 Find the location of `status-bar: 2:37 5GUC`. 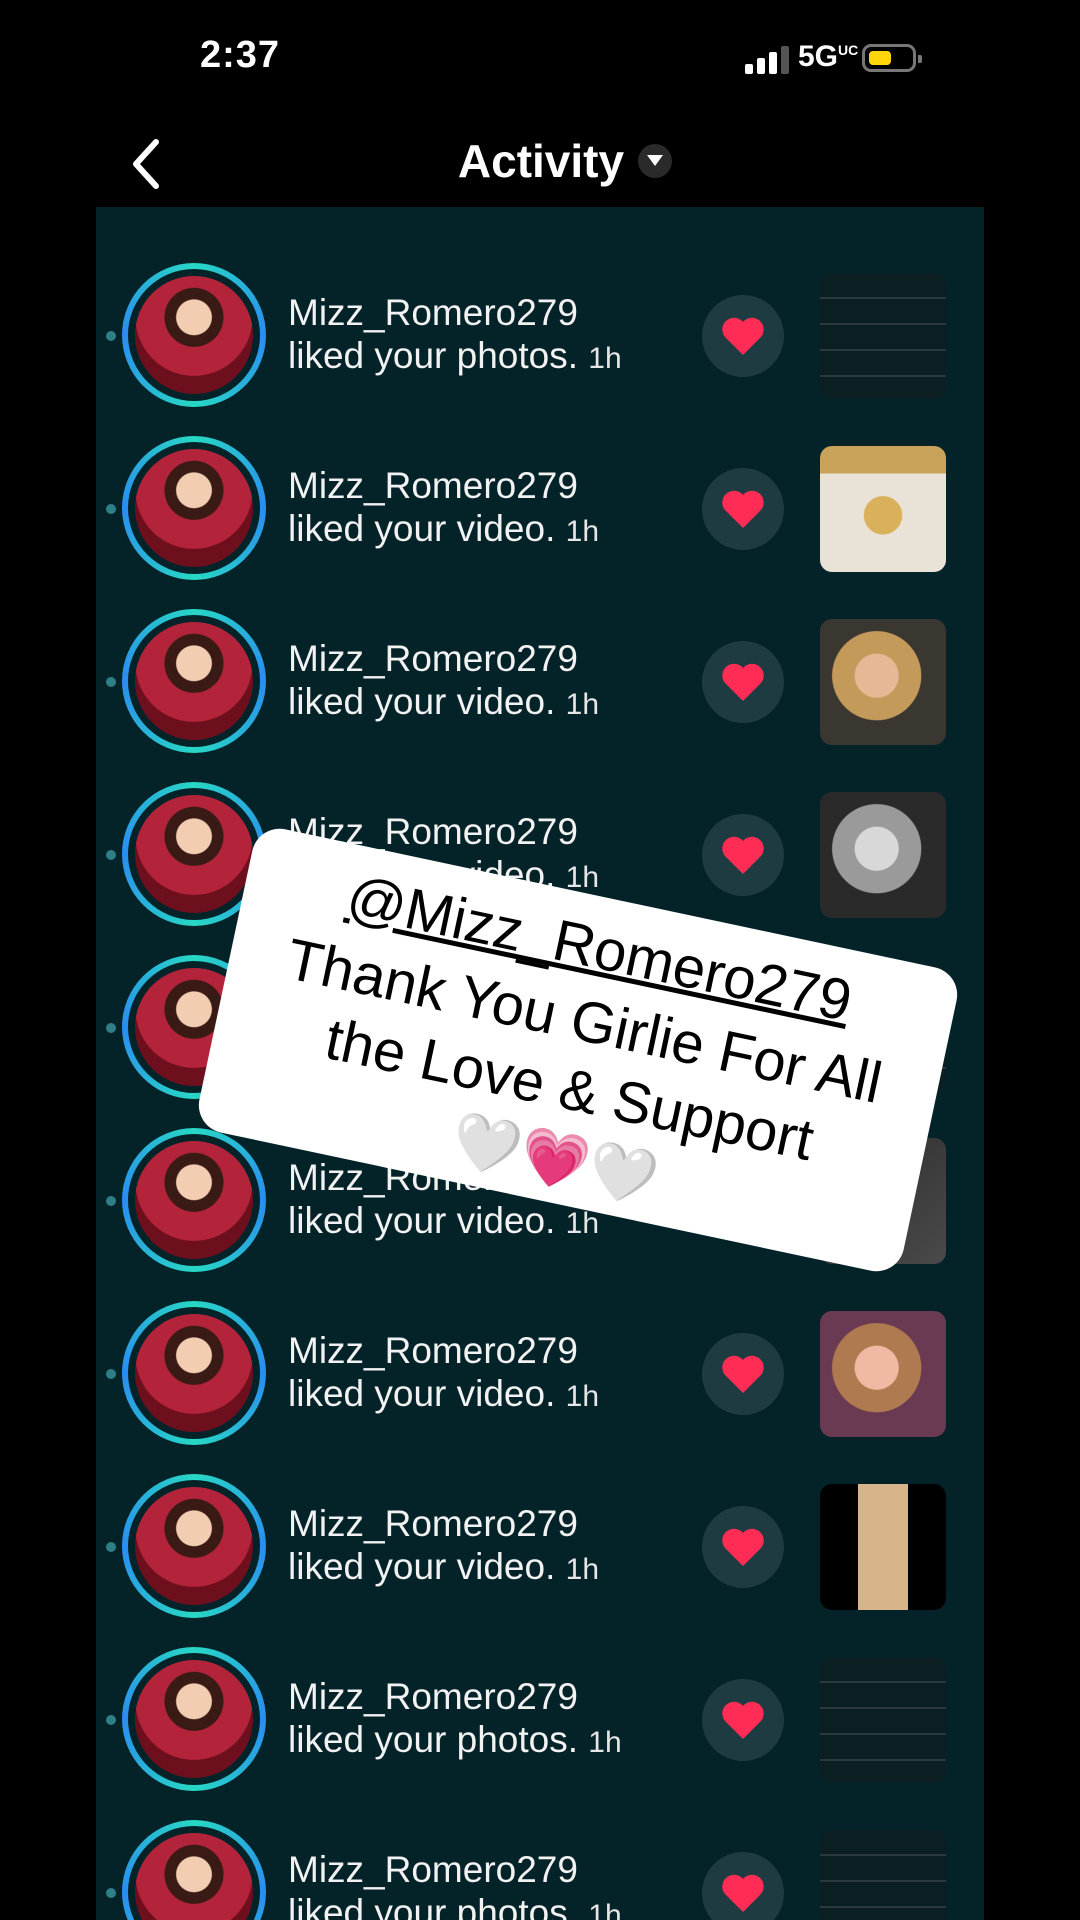

status-bar: 2:37 5GUC is located at coordinates (540, 60).